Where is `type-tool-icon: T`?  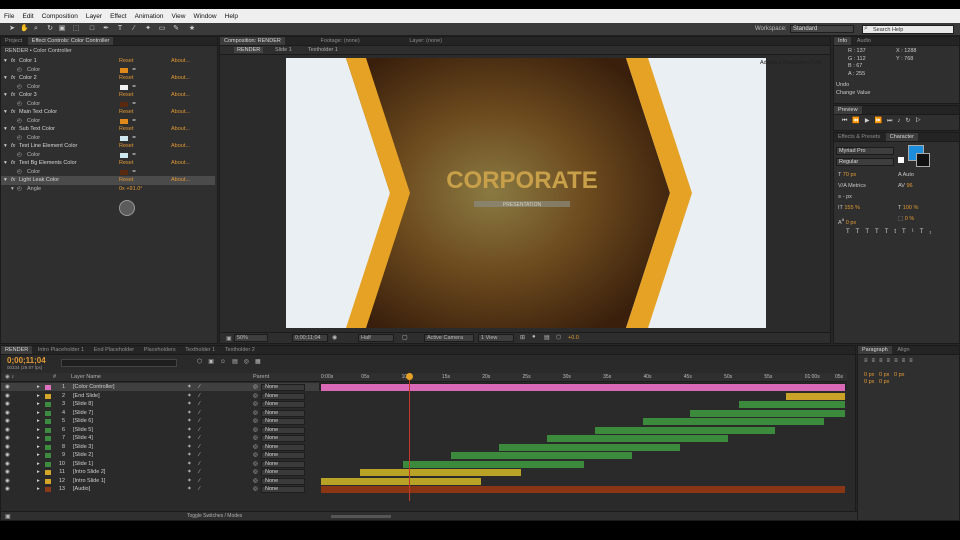
type-tool-icon: T is located at coordinates (120, 29).